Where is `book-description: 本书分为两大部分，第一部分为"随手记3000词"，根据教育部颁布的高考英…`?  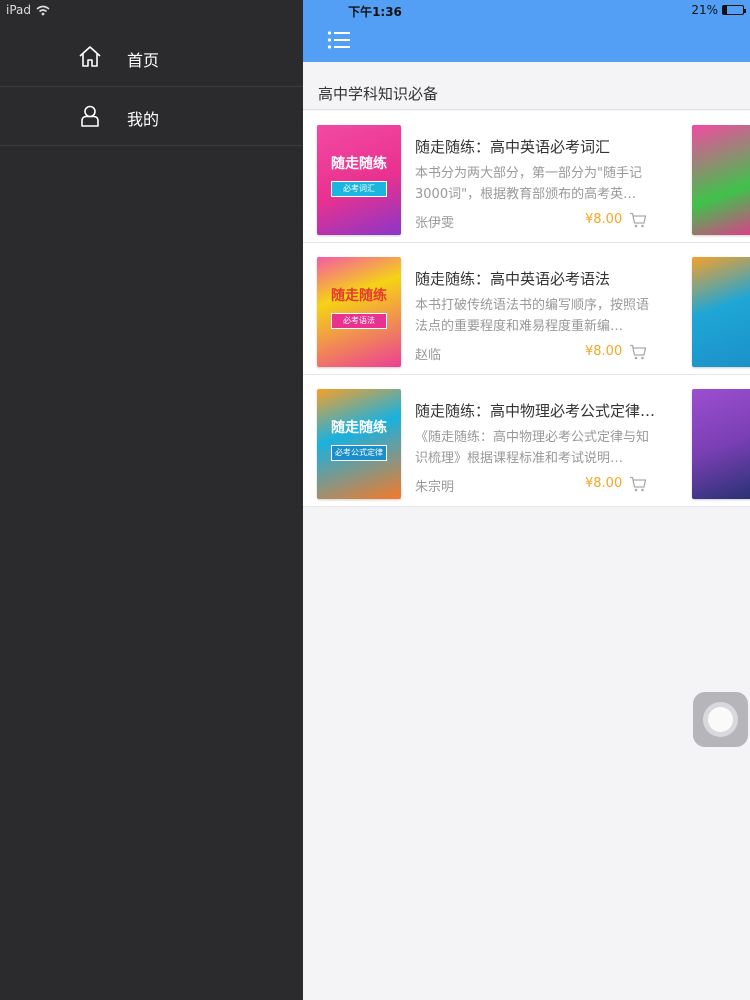
book-description: 本书分为两大部分，第一部分为"随手记3000词"，根据教育部颁布的高考英… is located at coordinates (528, 184).